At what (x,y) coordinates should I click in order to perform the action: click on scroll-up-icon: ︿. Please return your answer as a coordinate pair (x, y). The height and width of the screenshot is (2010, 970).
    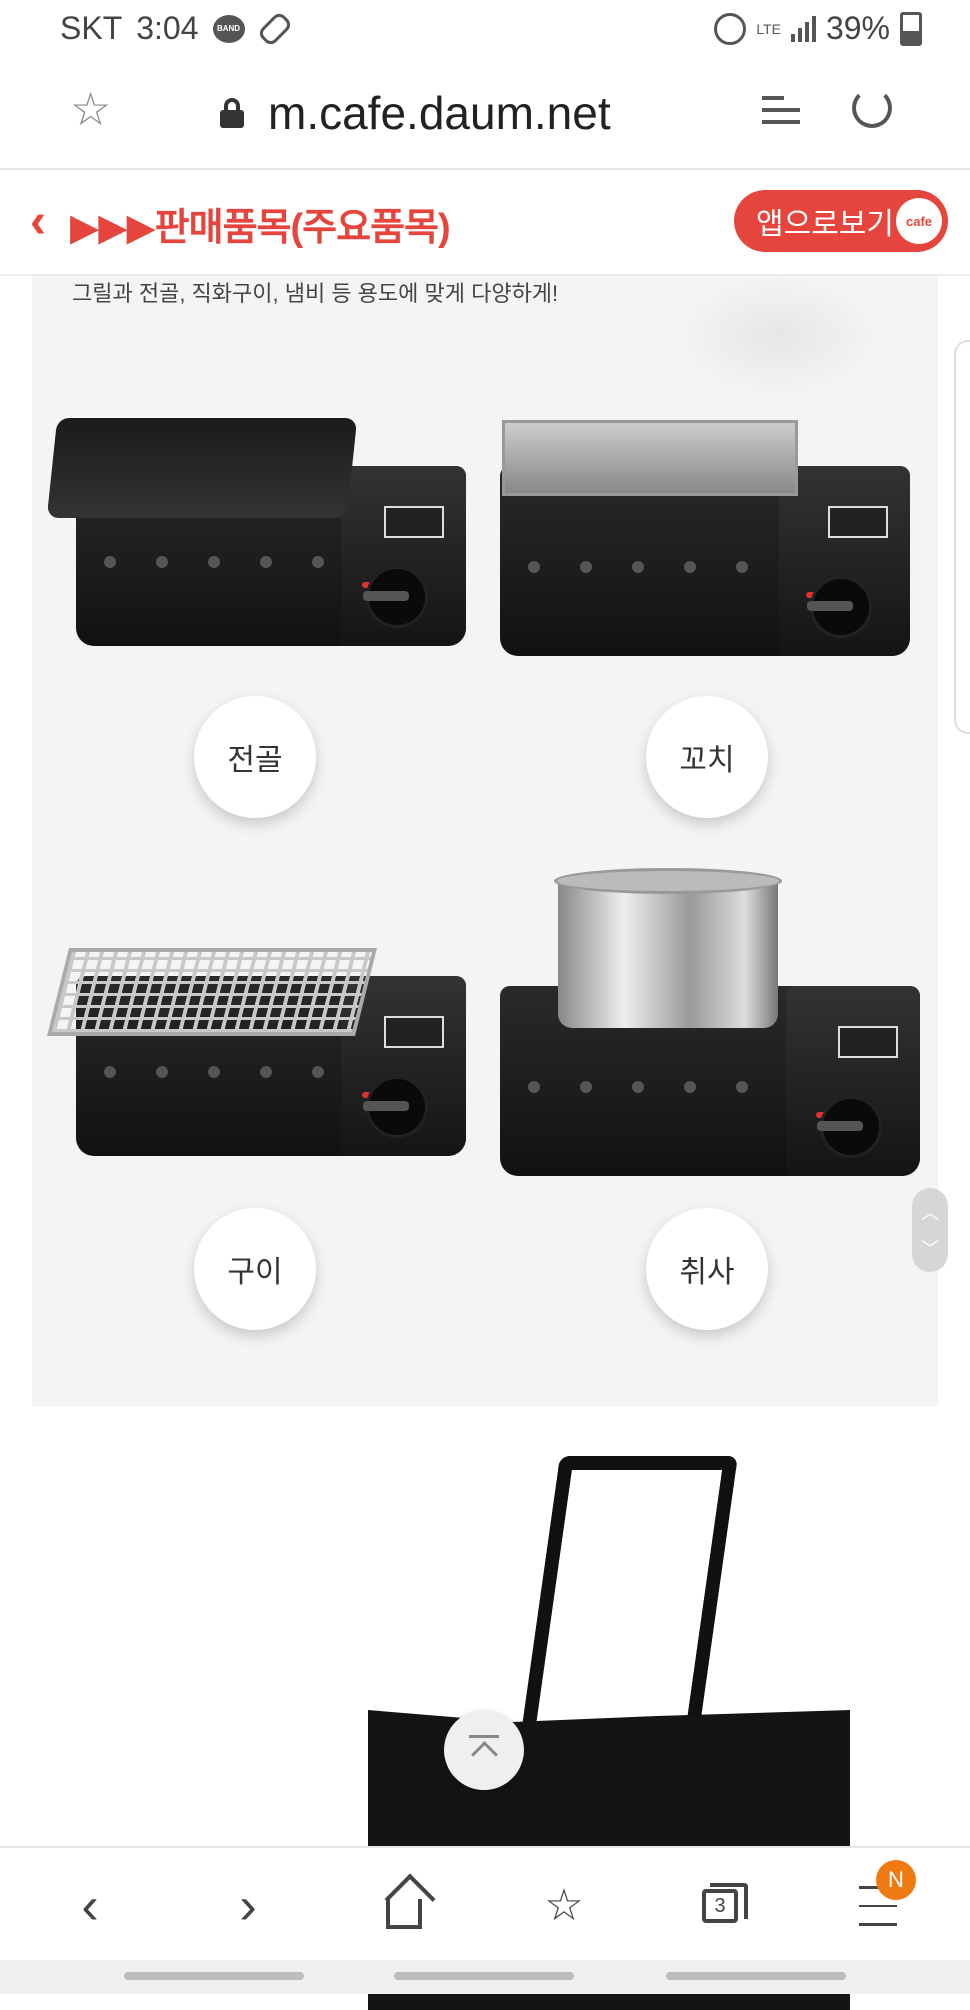
    Looking at the image, I should click on (930, 1212).